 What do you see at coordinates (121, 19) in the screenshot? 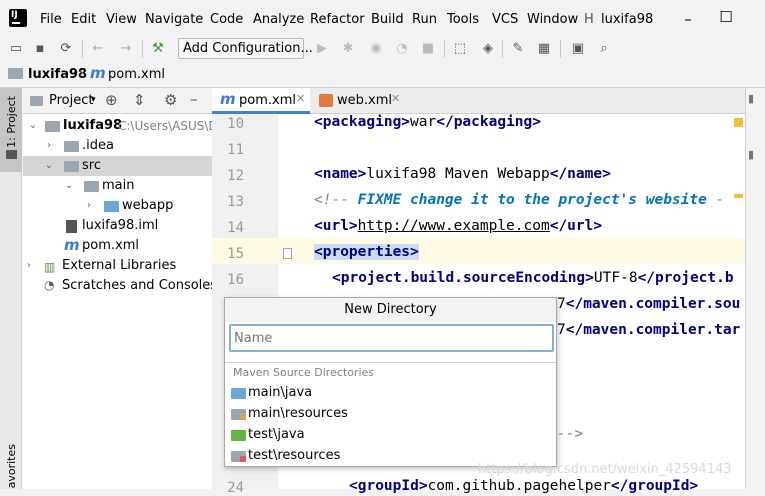
I see `menu-view: View` at bounding box center [121, 19].